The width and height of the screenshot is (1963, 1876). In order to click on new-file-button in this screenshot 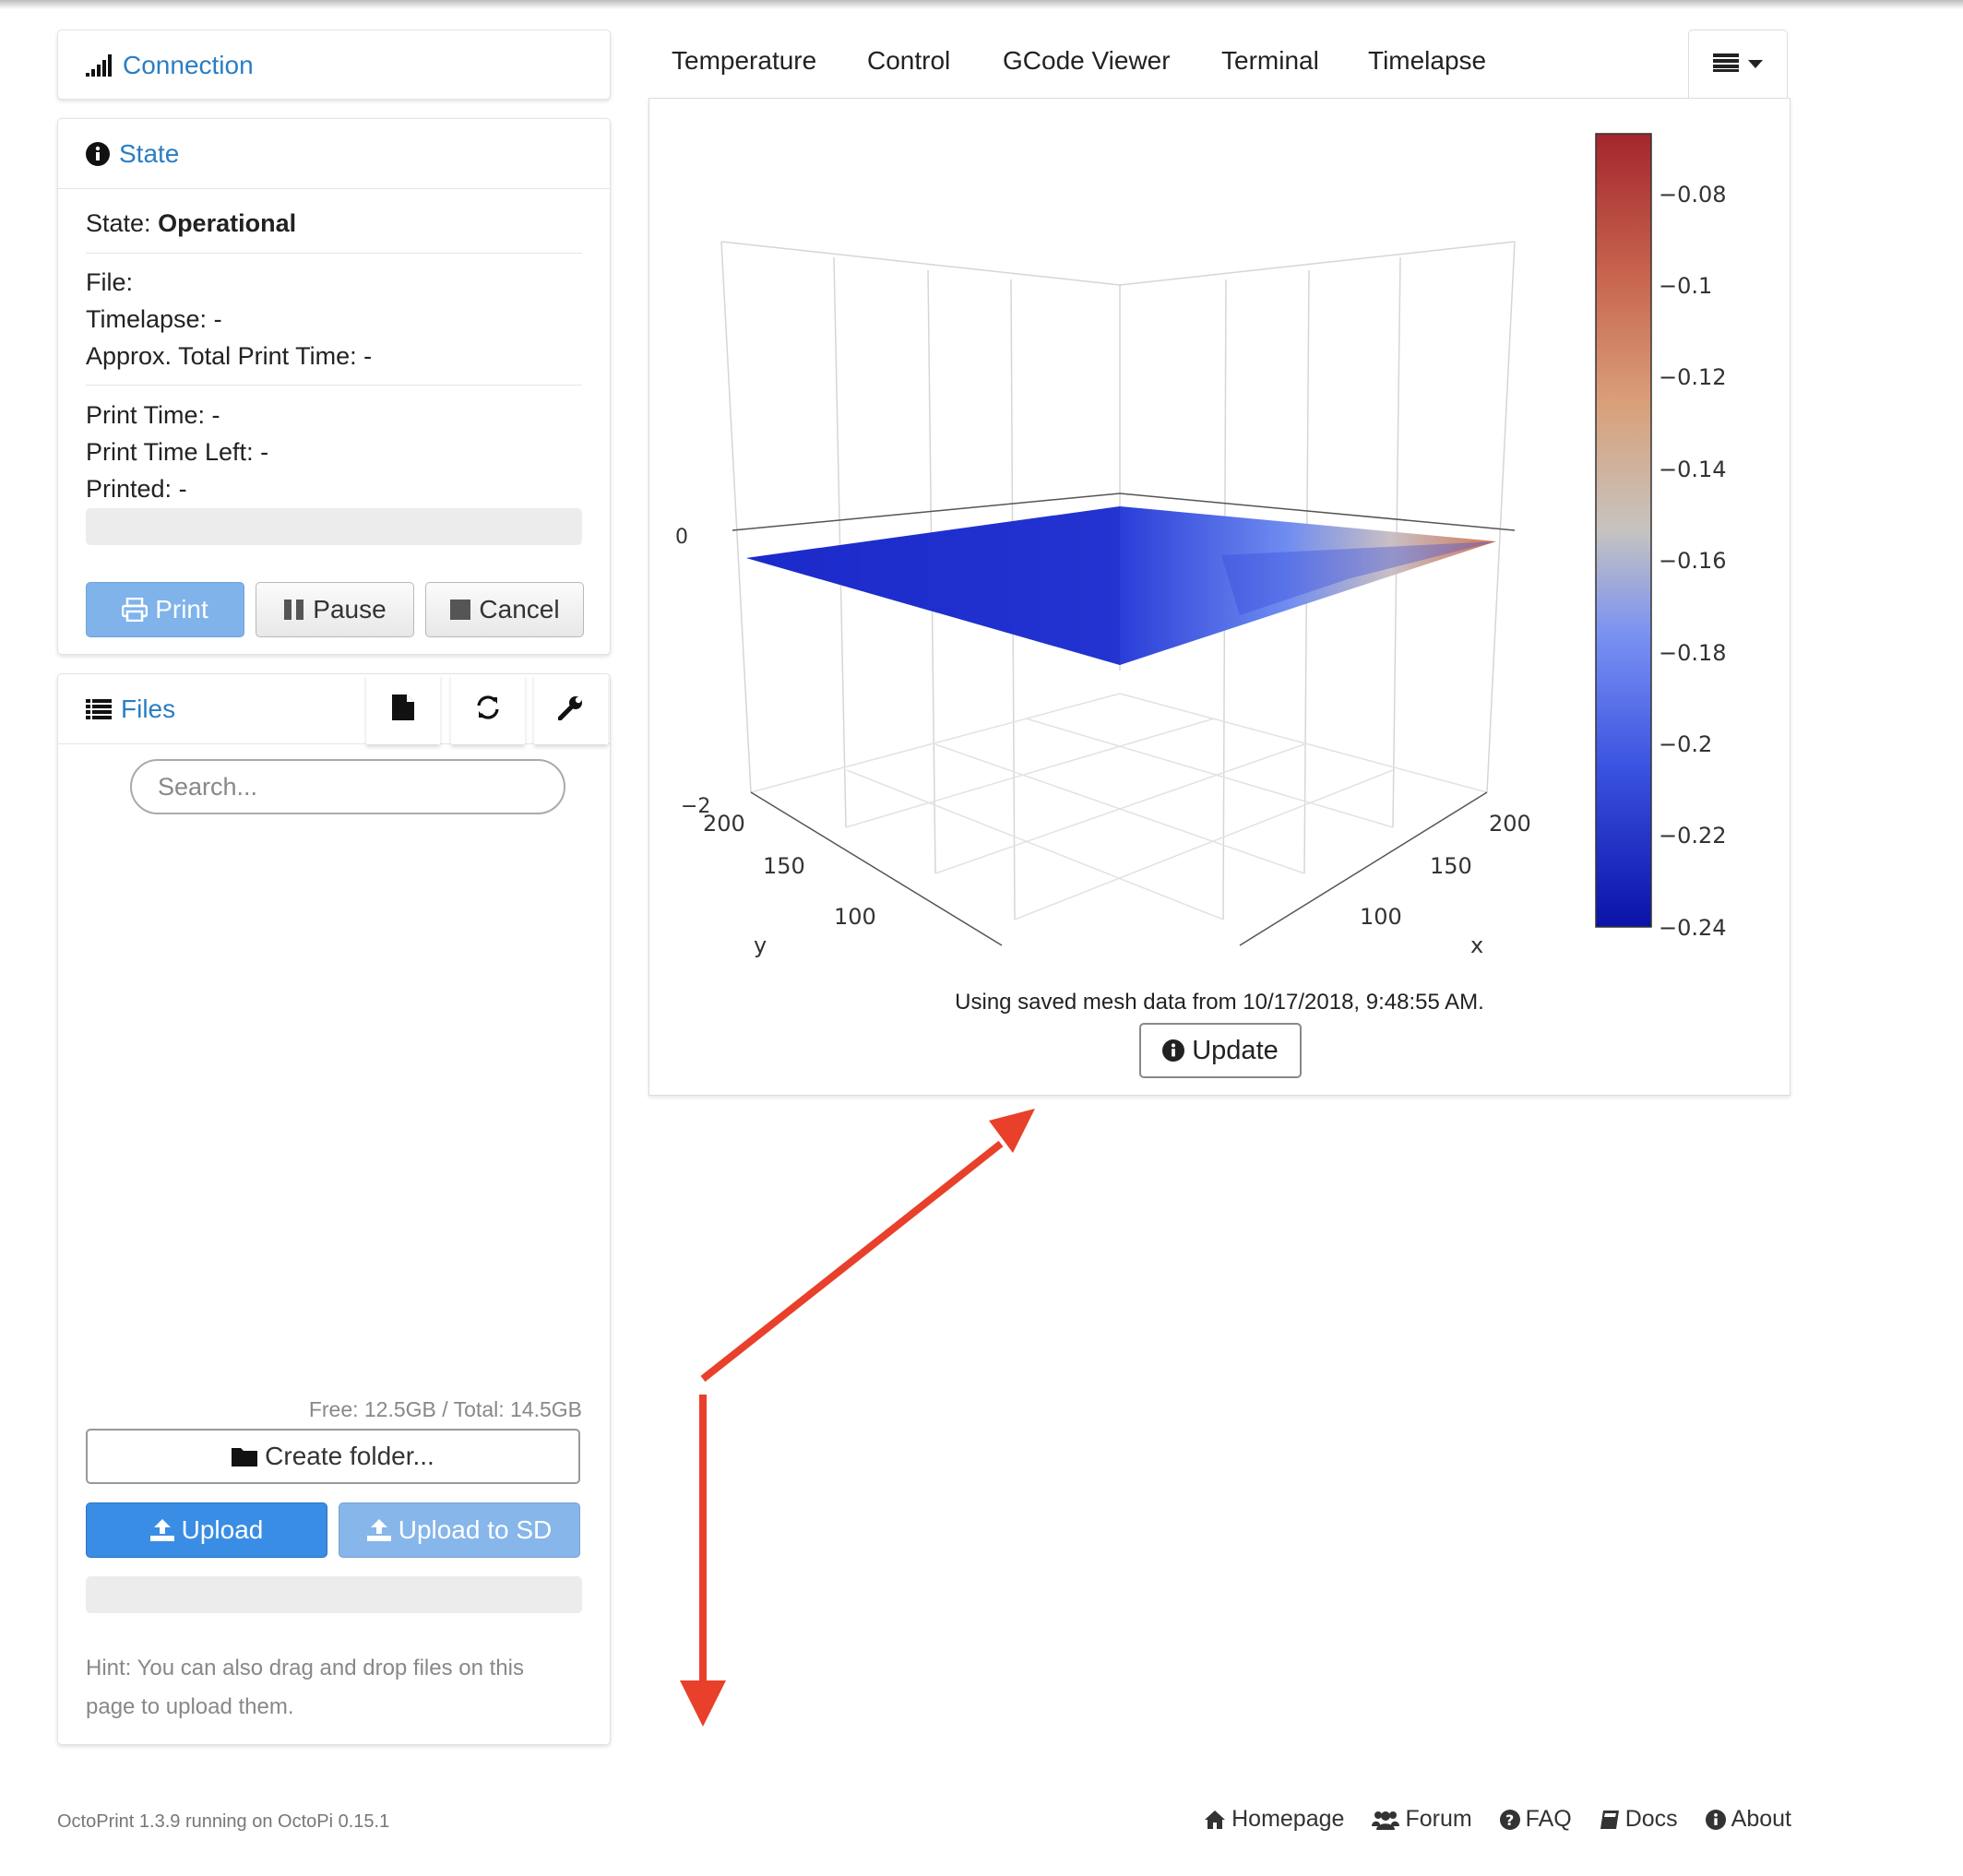, I will do `click(403, 709)`.